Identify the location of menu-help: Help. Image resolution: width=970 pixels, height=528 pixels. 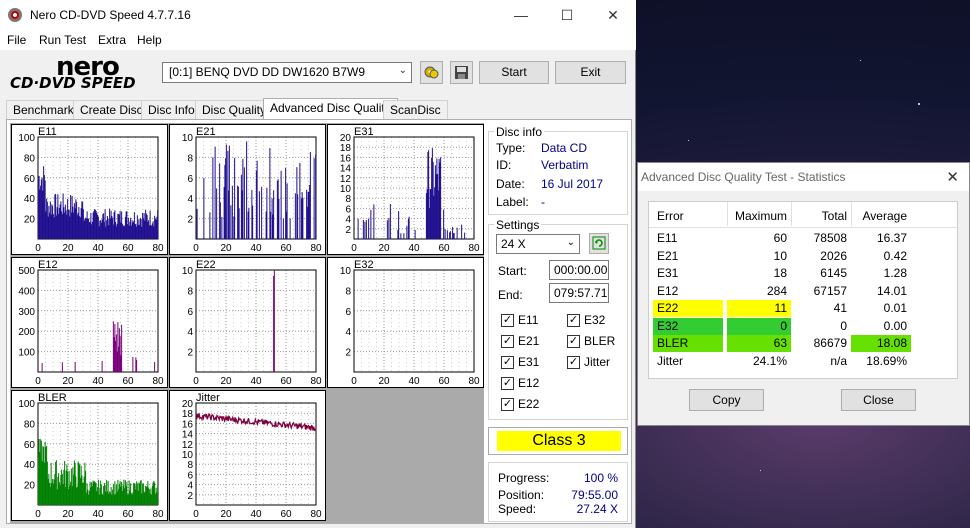
(149, 40).